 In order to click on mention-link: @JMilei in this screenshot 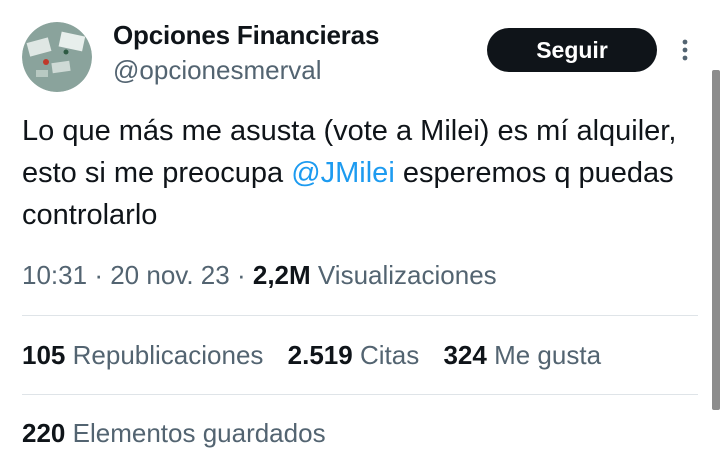, I will do `click(343, 173)`.